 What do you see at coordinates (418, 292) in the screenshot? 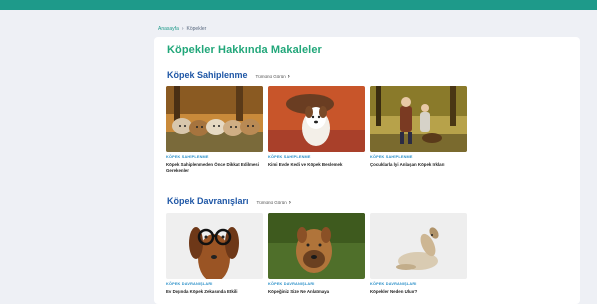
I see `article-title: Köpekler Neden Uluır?` at bounding box center [418, 292].